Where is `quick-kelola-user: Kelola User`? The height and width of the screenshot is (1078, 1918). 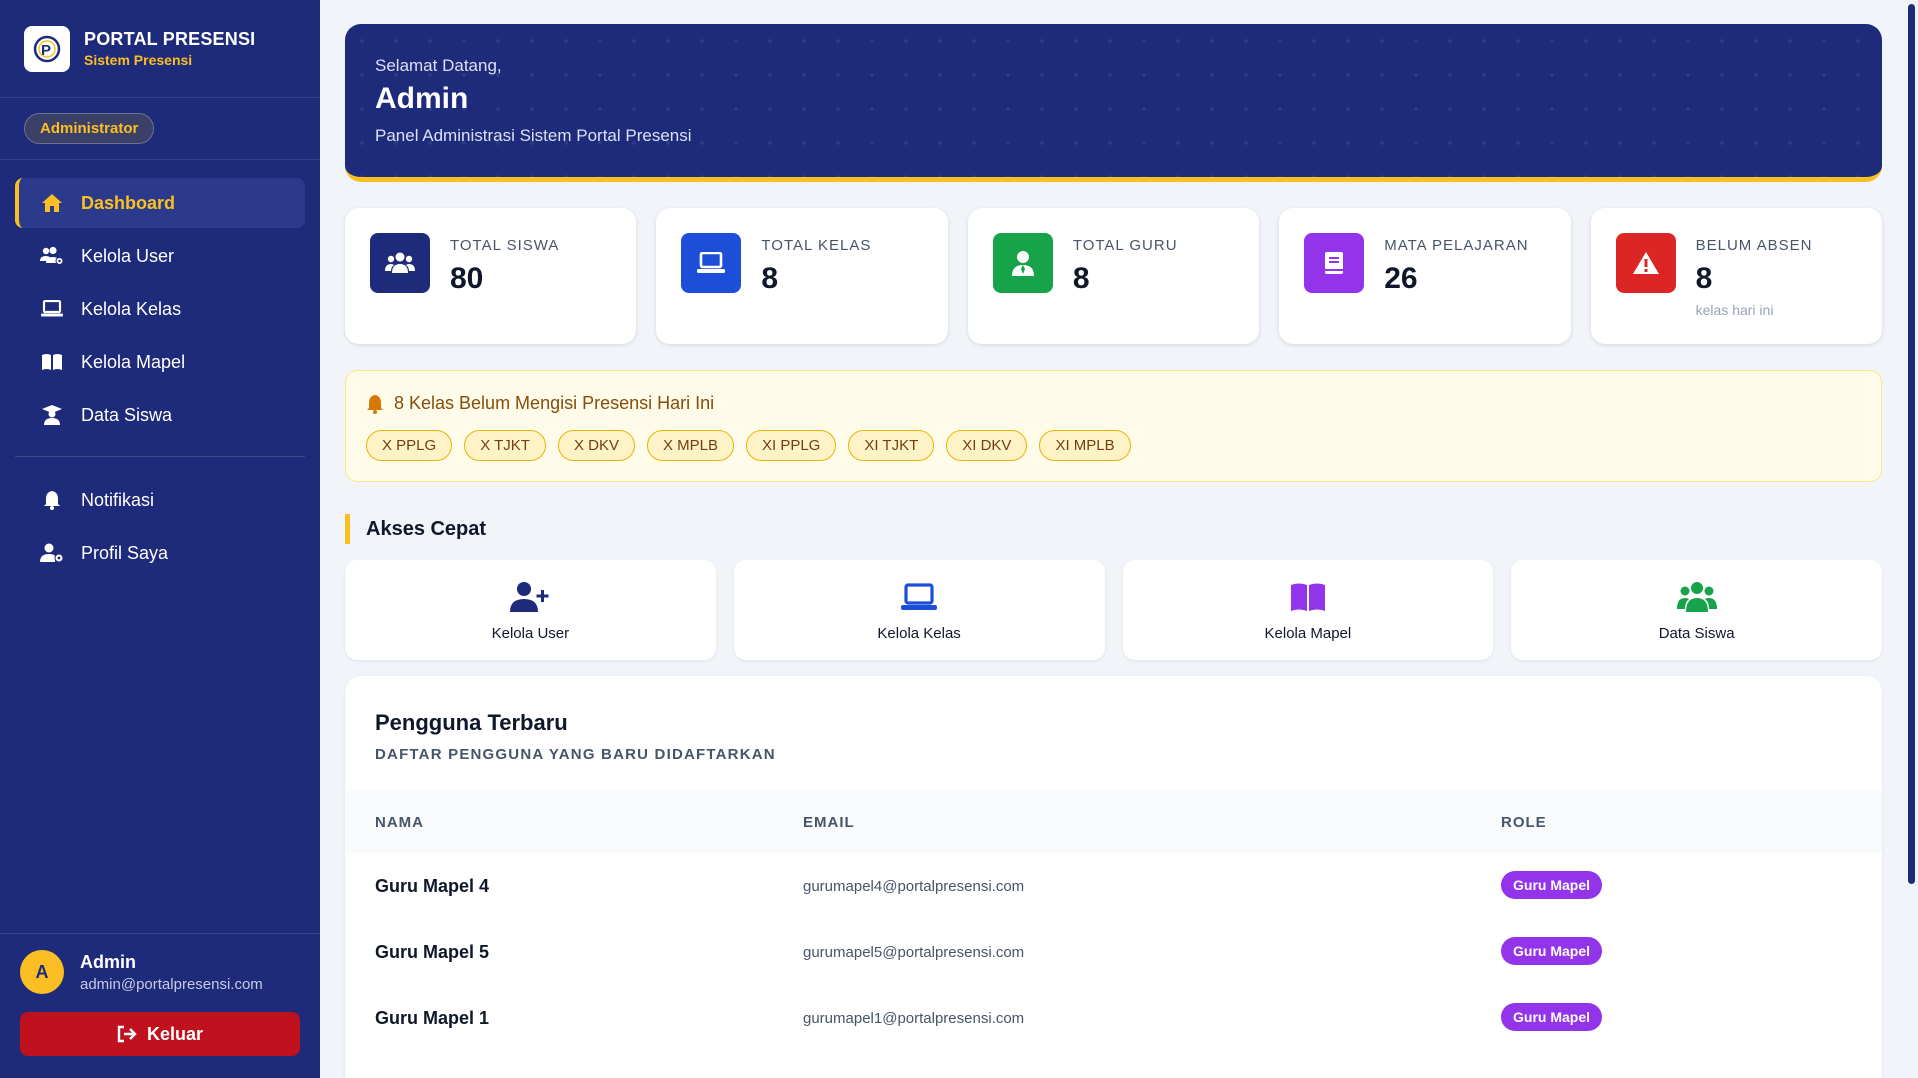 quick-kelola-user: Kelola User is located at coordinates (530, 610).